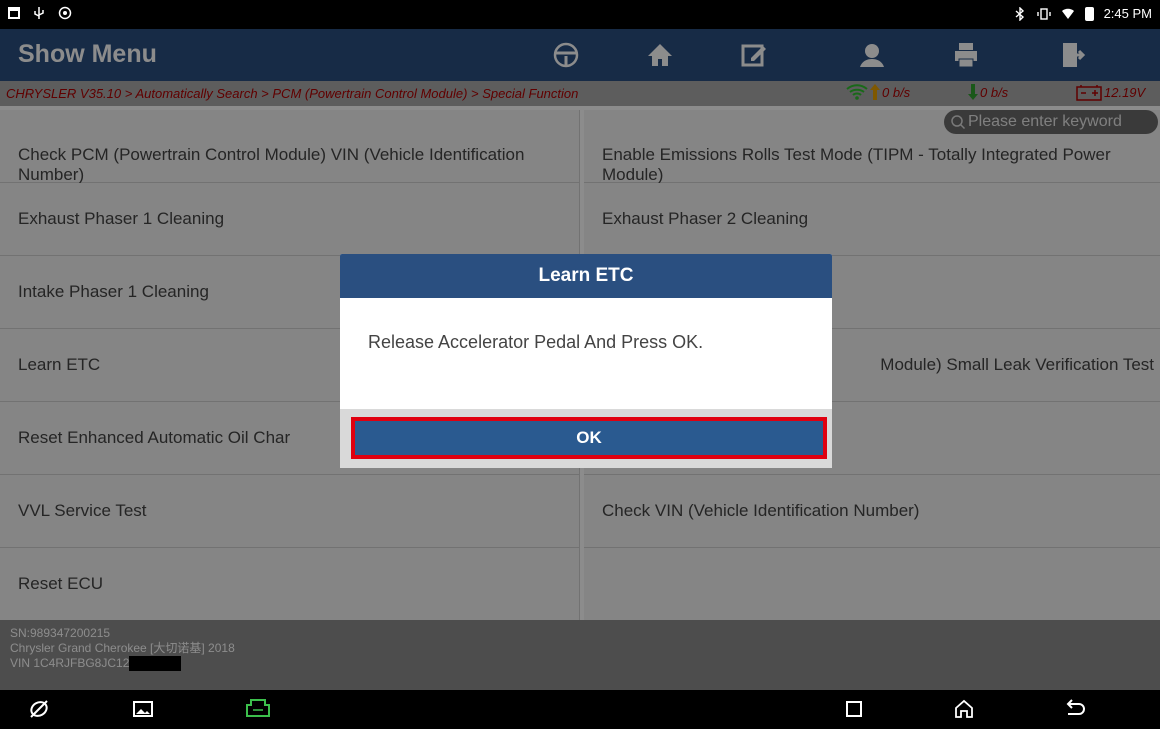  What do you see at coordinates (1089, 13) in the screenshot?
I see `battery-icon` at bounding box center [1089, 13].